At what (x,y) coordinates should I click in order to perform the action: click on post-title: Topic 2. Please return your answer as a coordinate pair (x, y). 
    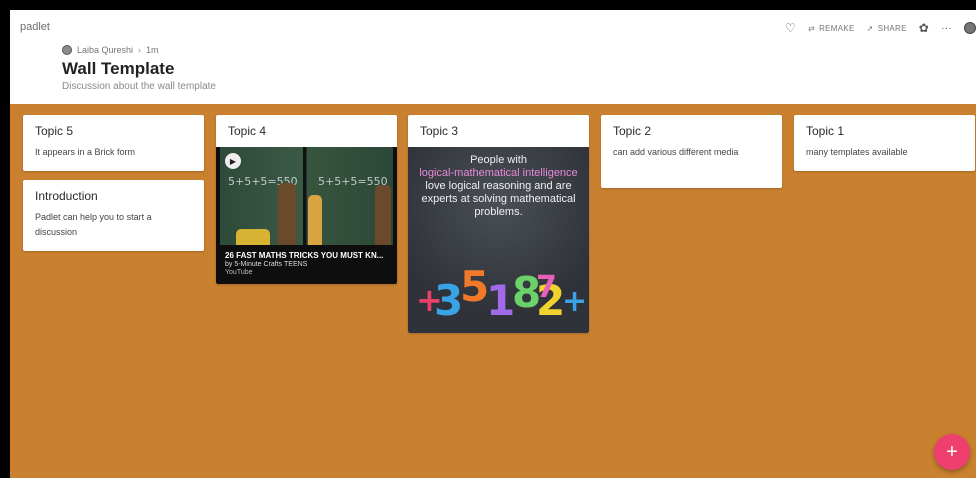
    Looking at the image, I should click on (632, 131).